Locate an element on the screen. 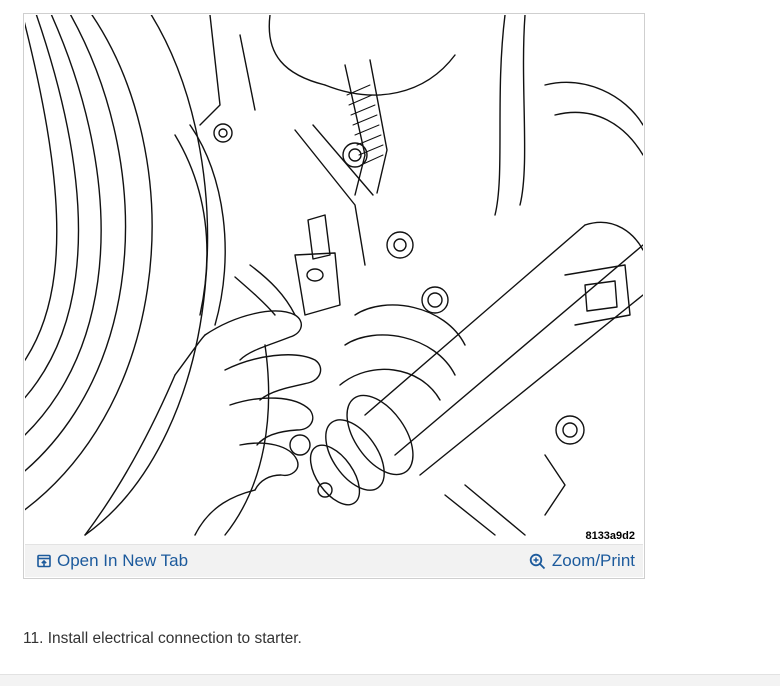 Image resolution: width=780 pixels, height=686 pixels. open-in-new-tab-label: Open In New Tab is located at coordinates (123, 560).